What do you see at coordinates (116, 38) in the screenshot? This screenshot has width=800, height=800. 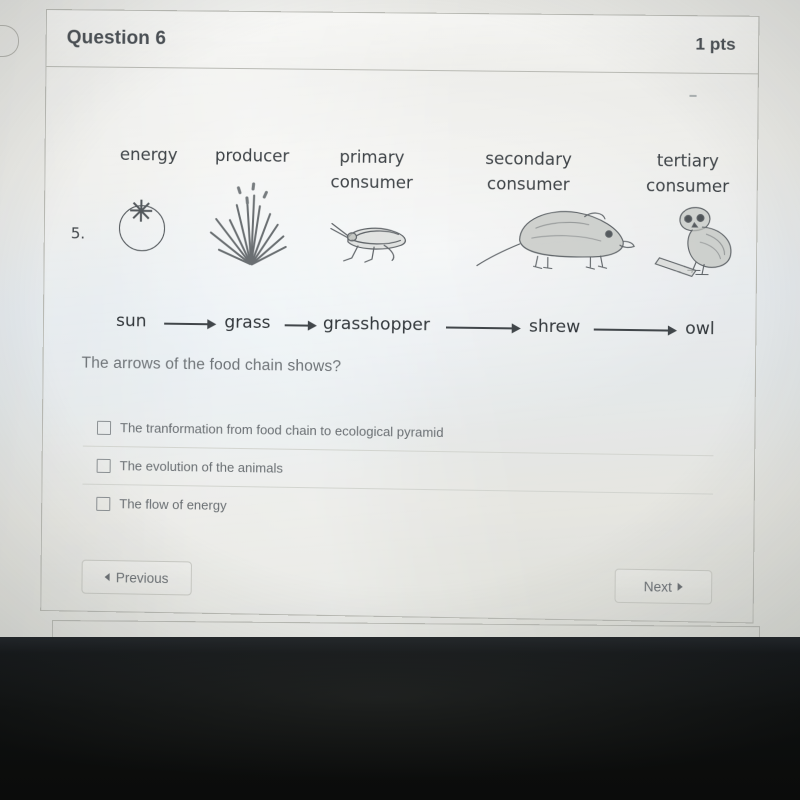 I see `page-title: Question 6` at bounding box center [116, 38].